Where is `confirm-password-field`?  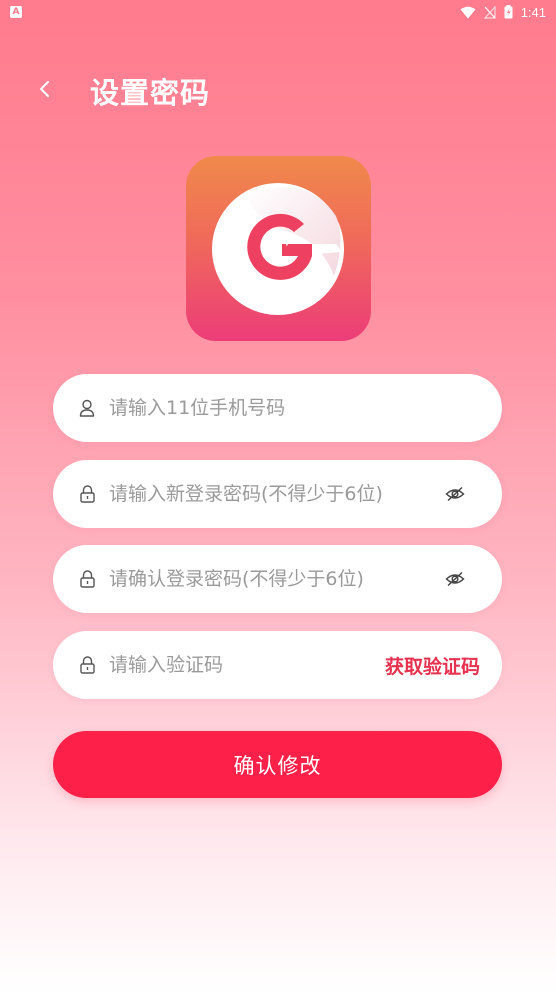 confirm-password-field is located at coordinates (277, 579).